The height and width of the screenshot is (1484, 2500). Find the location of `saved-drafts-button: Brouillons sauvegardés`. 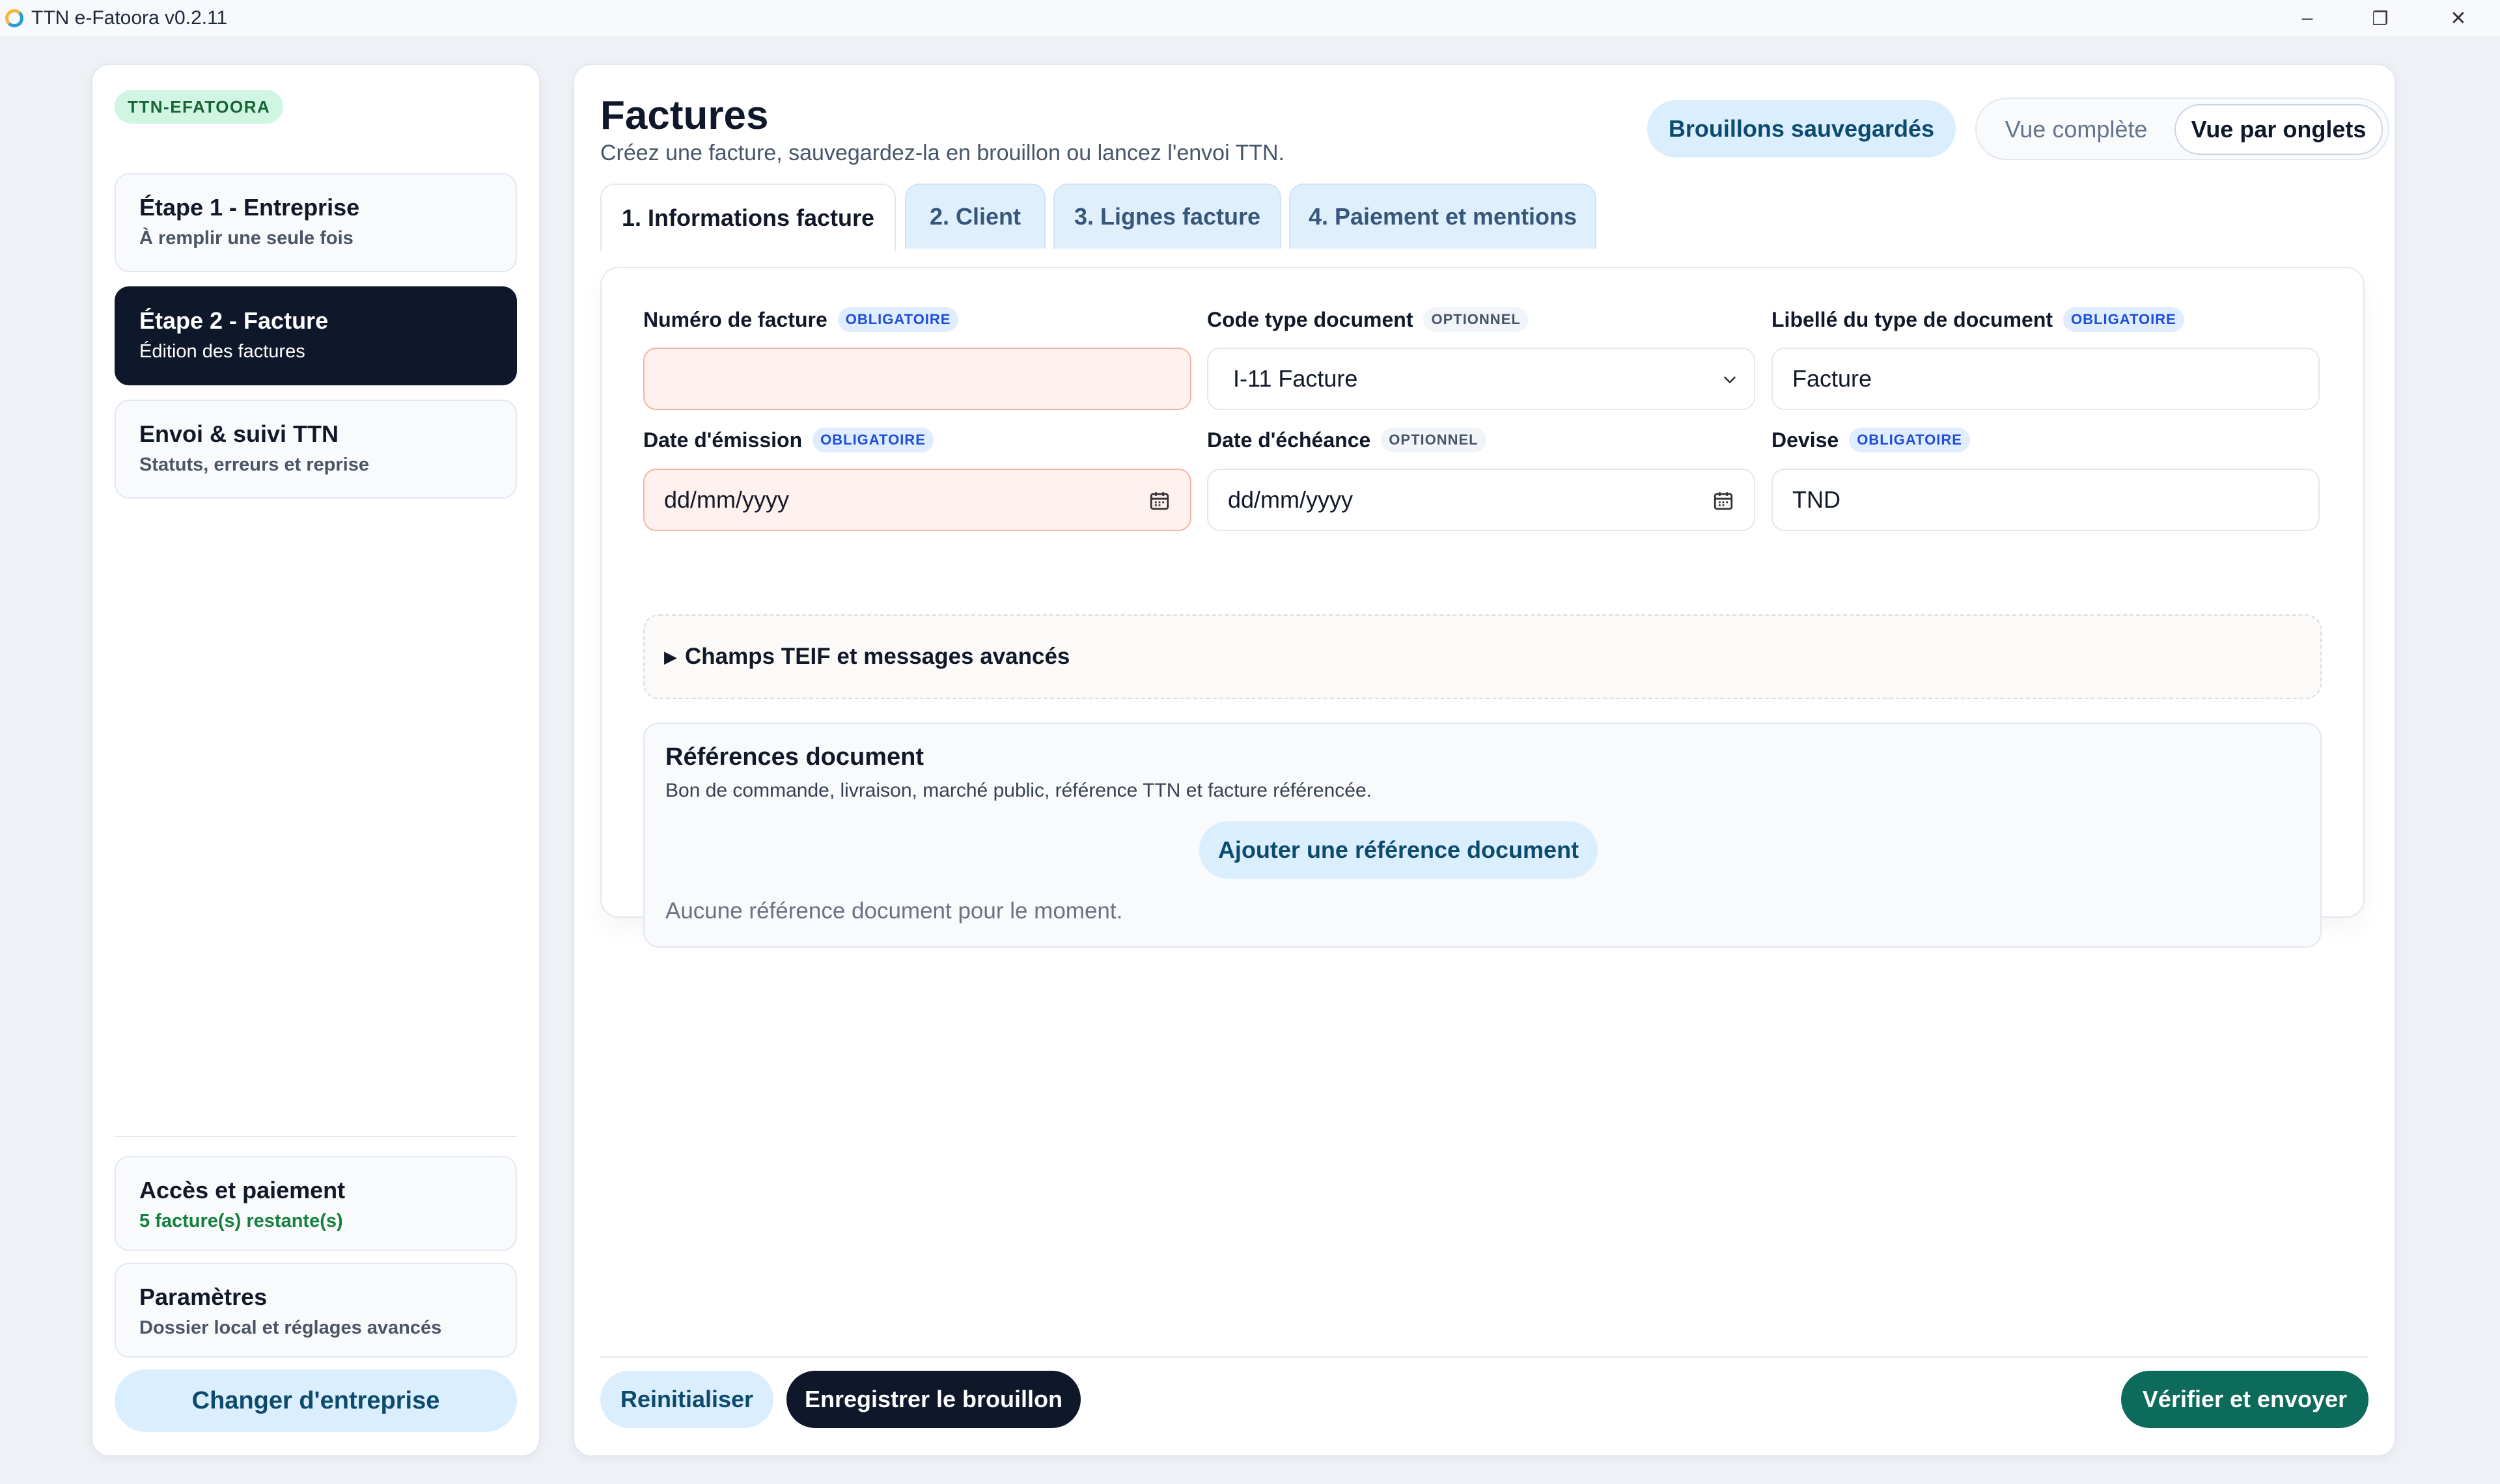

saved-drafts-button: Brouillons sauvegardés is located at coordinates (1801, 129).